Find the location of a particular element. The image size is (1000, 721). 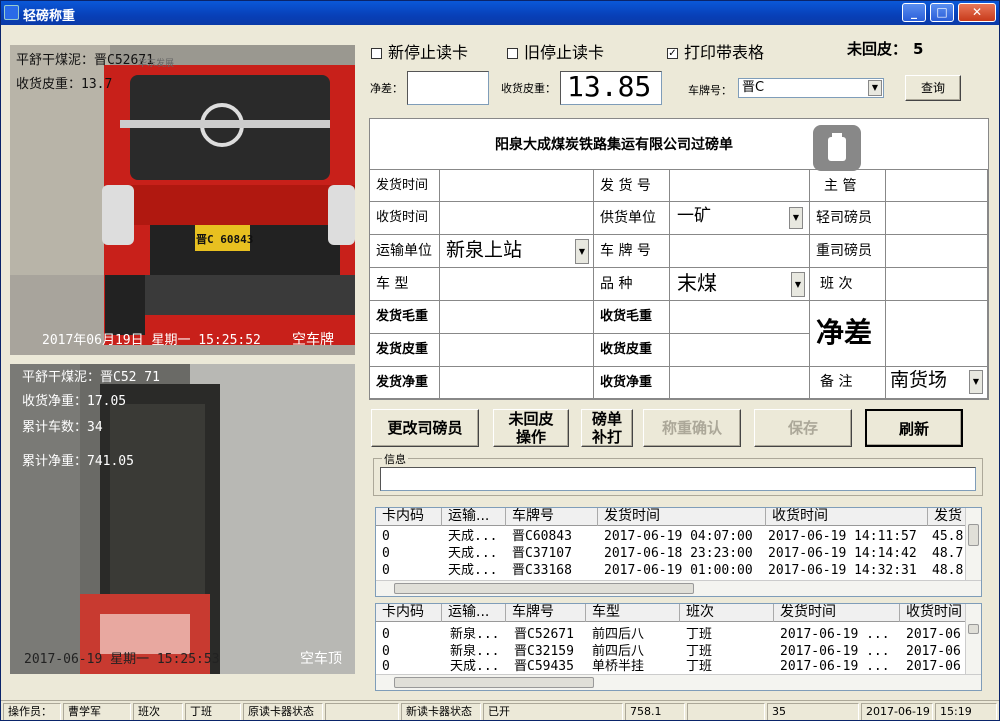

print-table-checkbox: ✓打印带表格 is located at coordinates (715, 51).